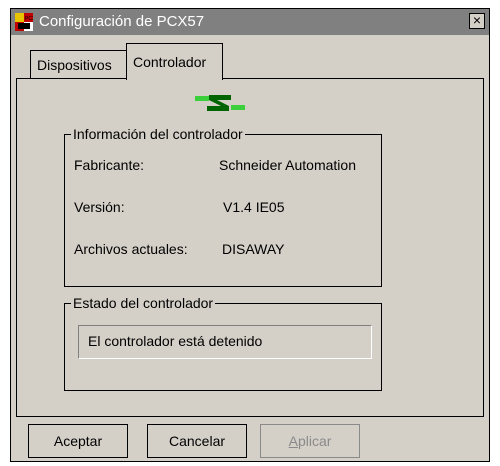 Image resolution: width=500 pixels, height=466 pixels. I want to click on schneider-s-logo-icon, so click(220, 103).